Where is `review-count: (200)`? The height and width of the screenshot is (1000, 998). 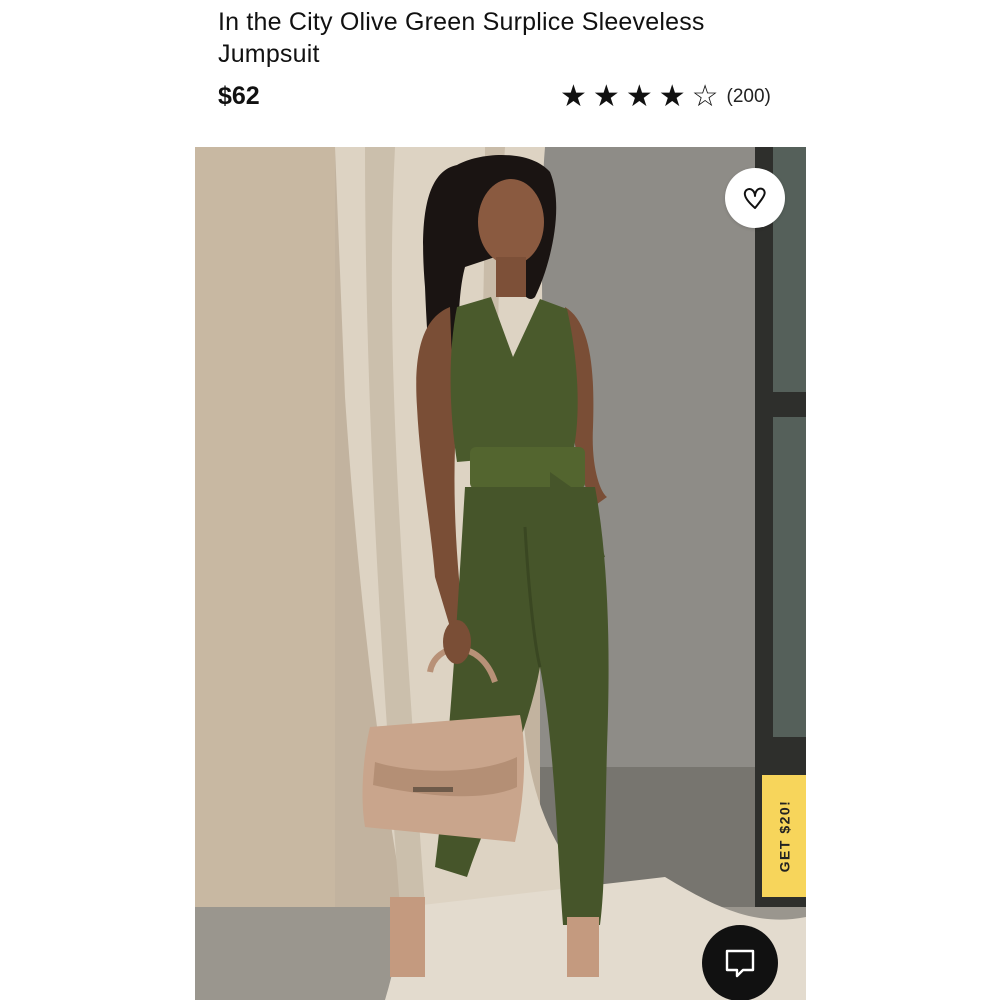
review-count: (200) is located at coordinates (749, 97).